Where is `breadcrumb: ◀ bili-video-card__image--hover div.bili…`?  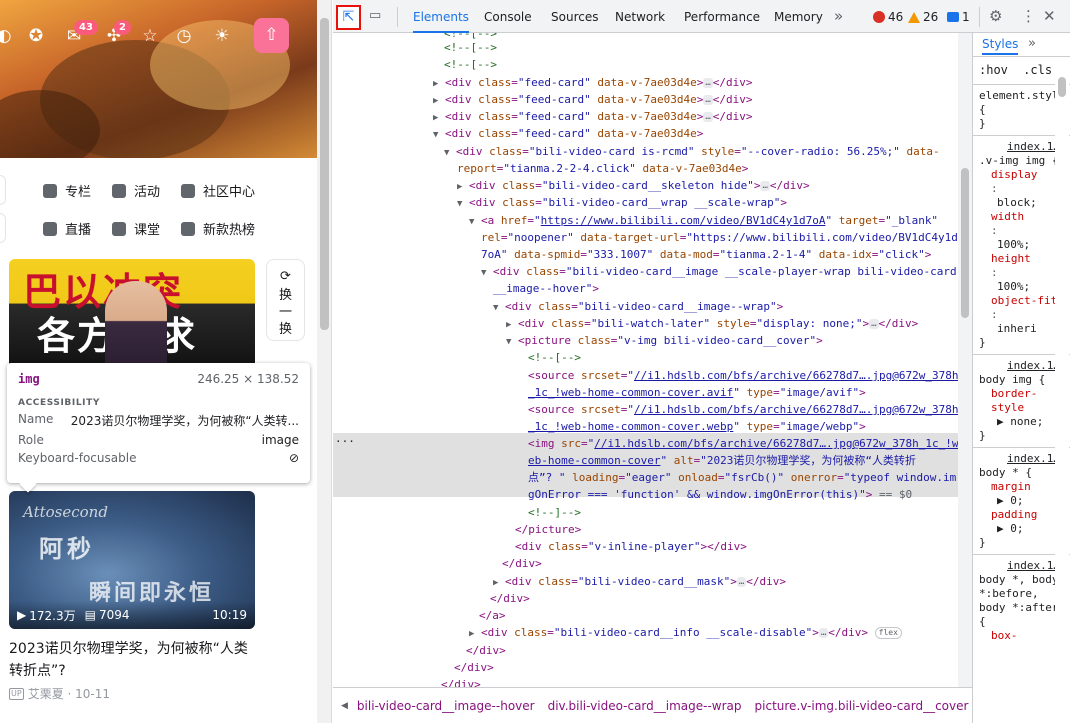
breadcrumb: ◀ bili-video-card__image--hover div.bili… is located at coordinates (652, 705).